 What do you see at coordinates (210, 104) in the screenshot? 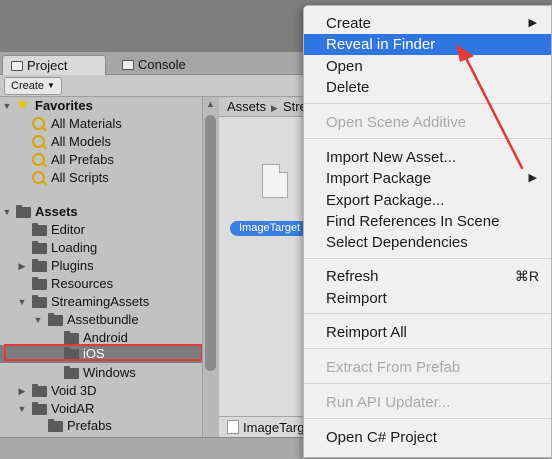
I see `scroll-up-icon: ▲` at bounding box center [210, 104].